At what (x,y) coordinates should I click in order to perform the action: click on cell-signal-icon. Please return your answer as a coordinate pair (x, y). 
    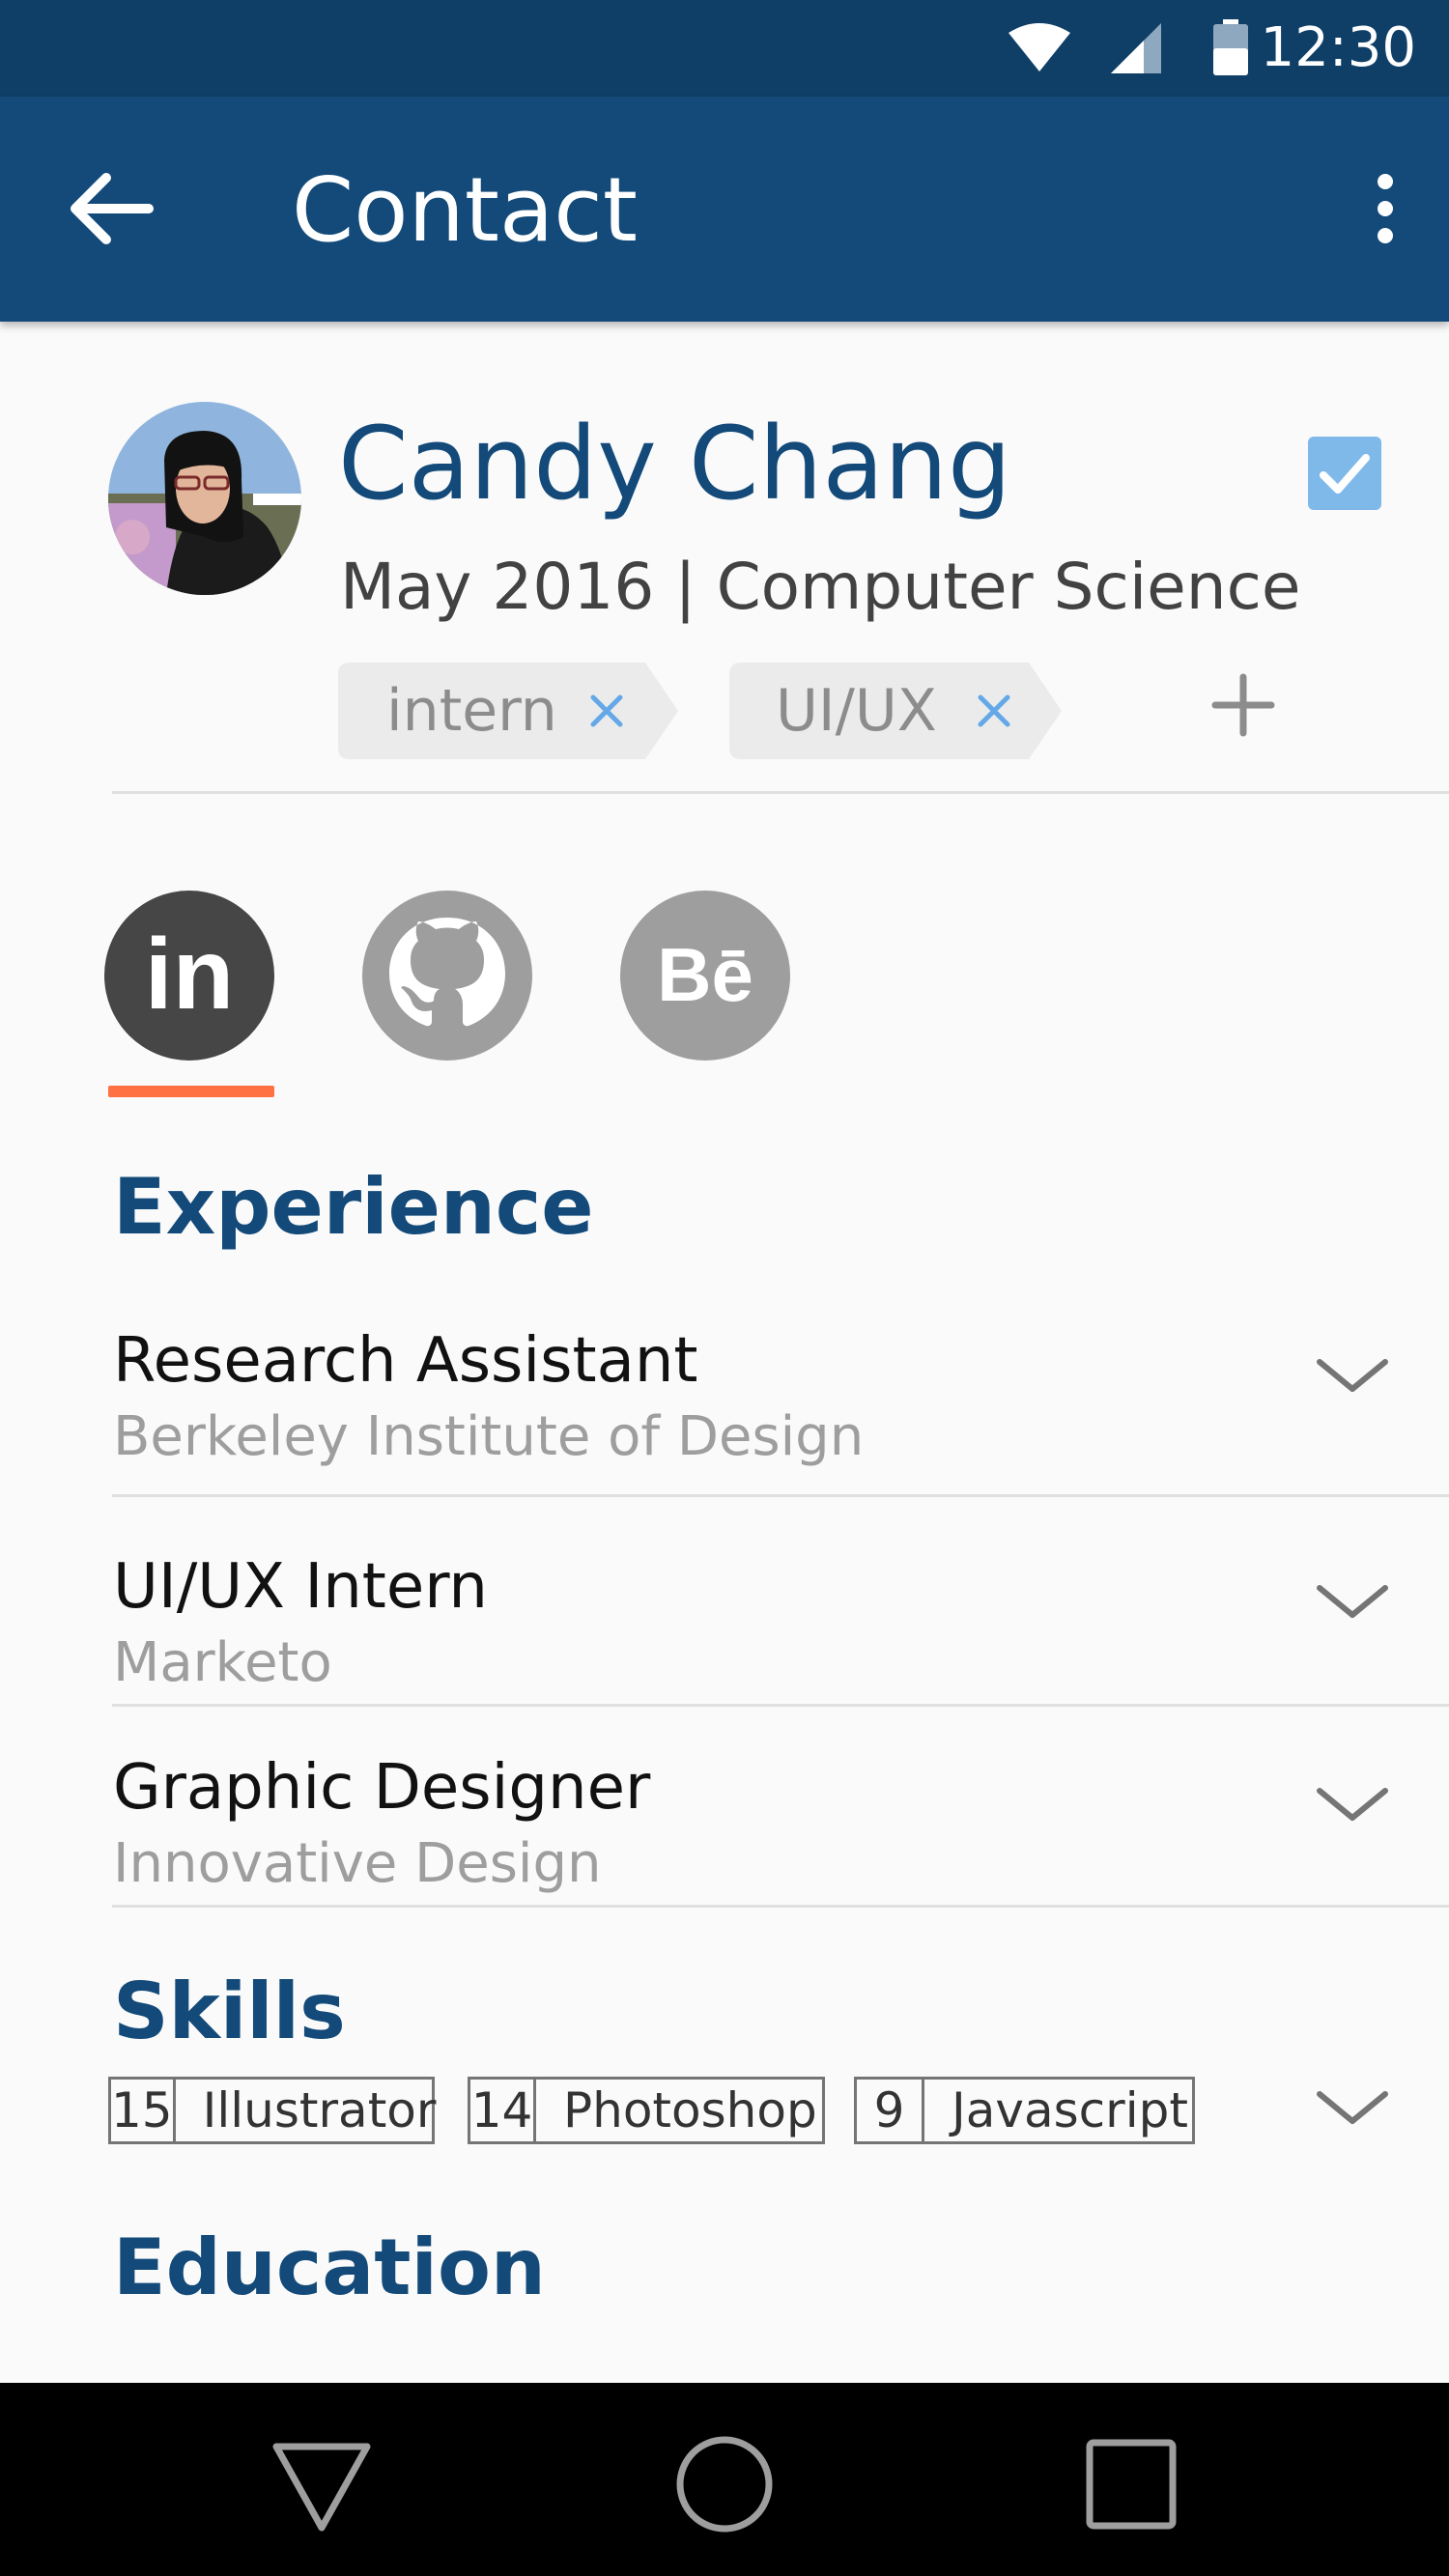
    Looking at the image, I should click on (1136, 48).